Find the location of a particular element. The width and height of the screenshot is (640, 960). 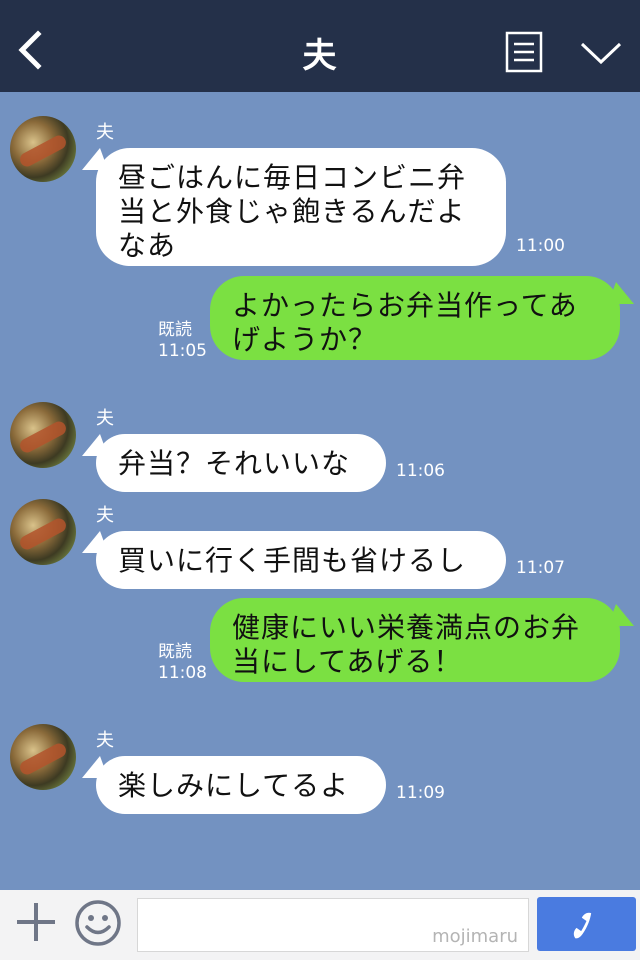

watermark: mojimaru is located at coordinates (475, 936).